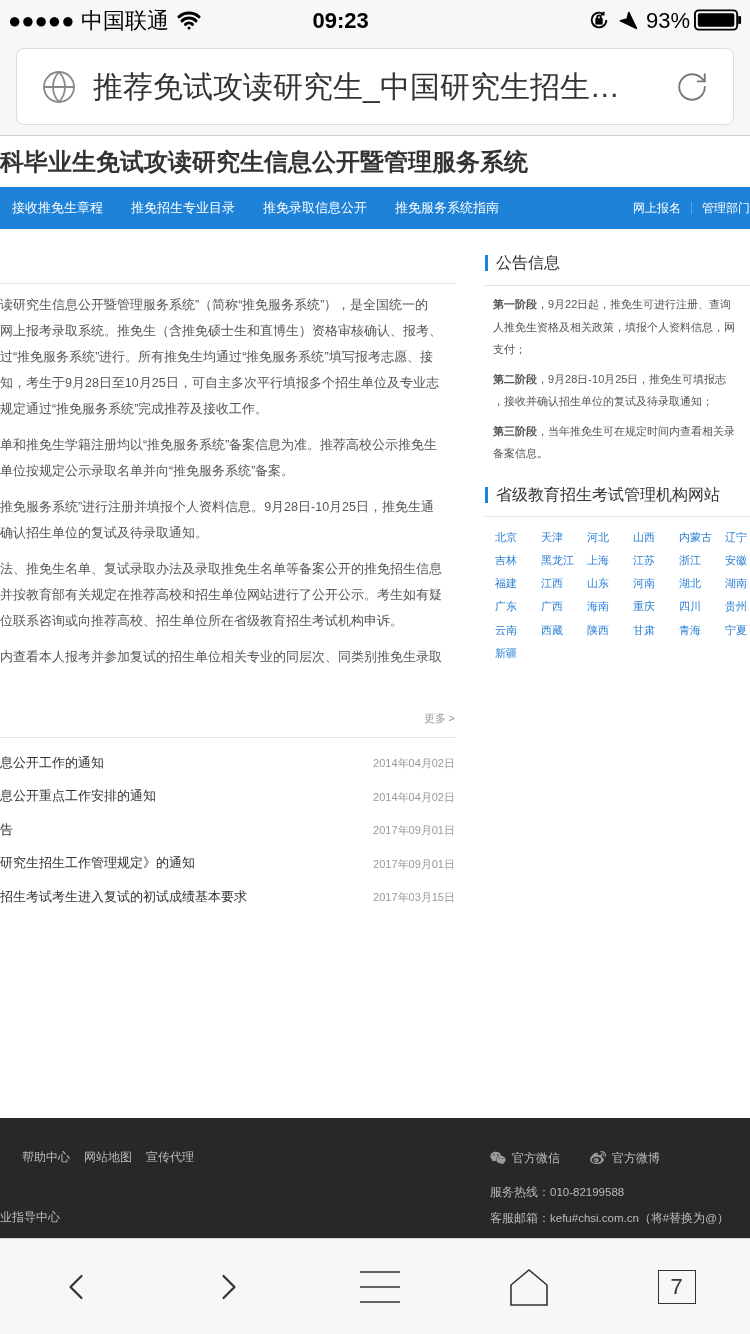 This screenshot has height=1334, width=750. What do you see at coordinates (221, 595) in the screenshot?
I see `body-text-line: 并按教育部有关规定在推荐高校和招生单位网站进行了公开公示。考生如有疑` at bounding box center [221, 595].